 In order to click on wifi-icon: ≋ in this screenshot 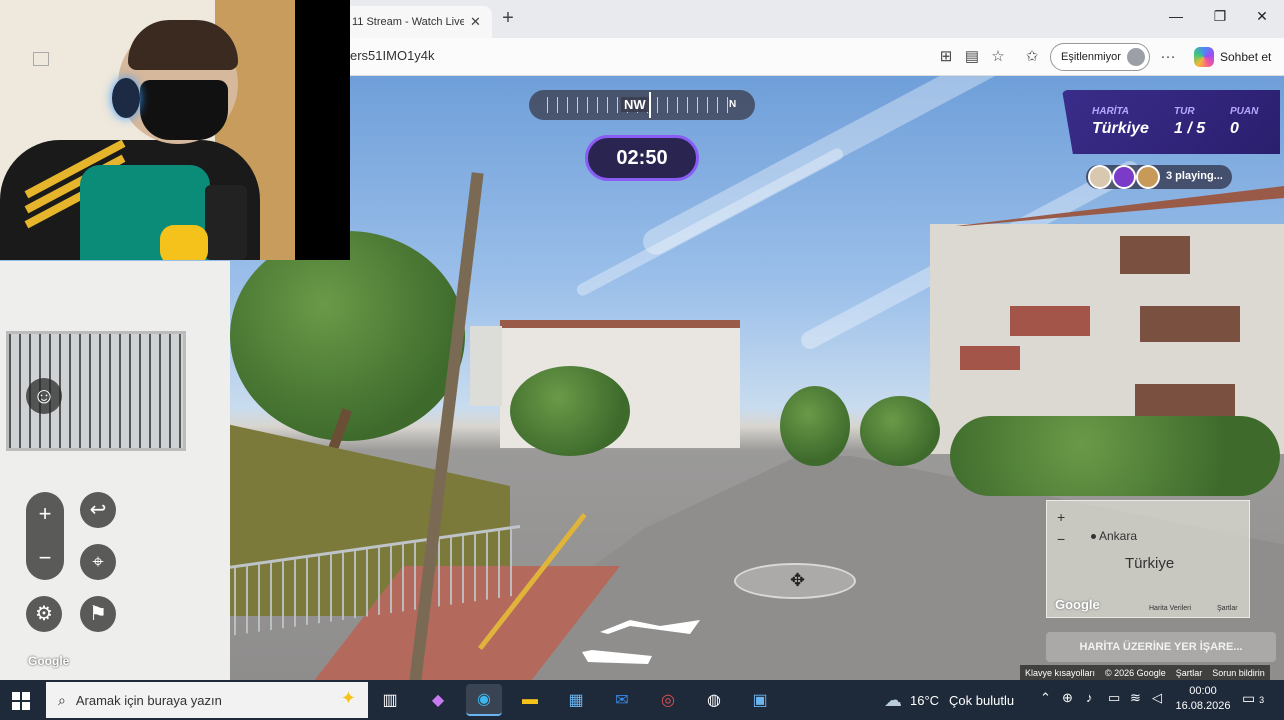, I will do `click(1135, 698)`.